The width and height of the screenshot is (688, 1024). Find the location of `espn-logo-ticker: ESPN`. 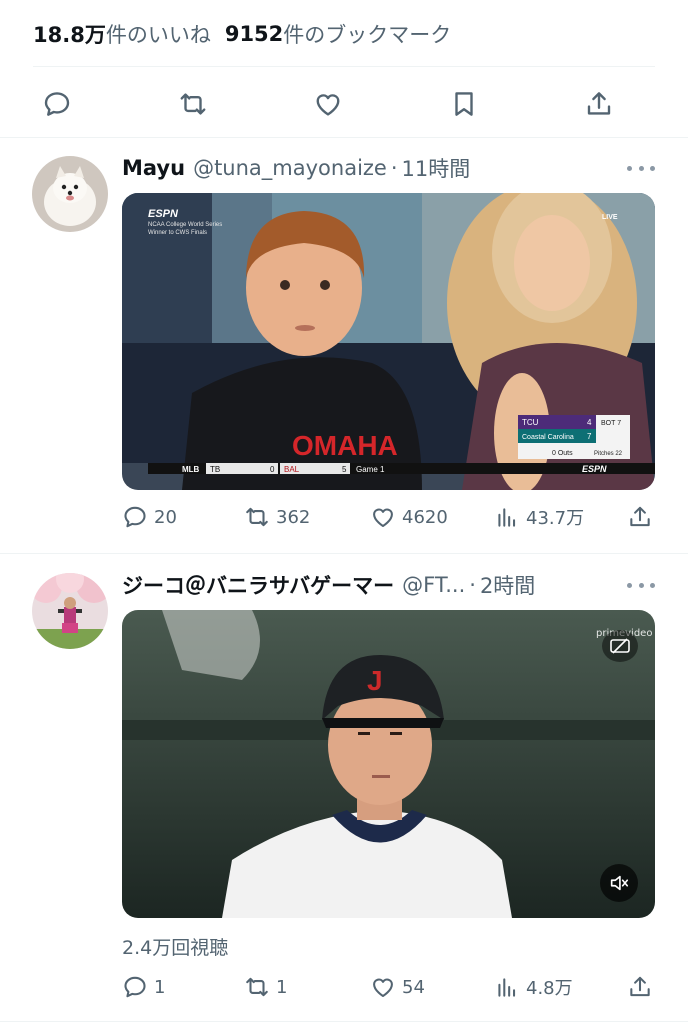

espn-logo-ticker: ESPN is located at coordinates (594, 469).